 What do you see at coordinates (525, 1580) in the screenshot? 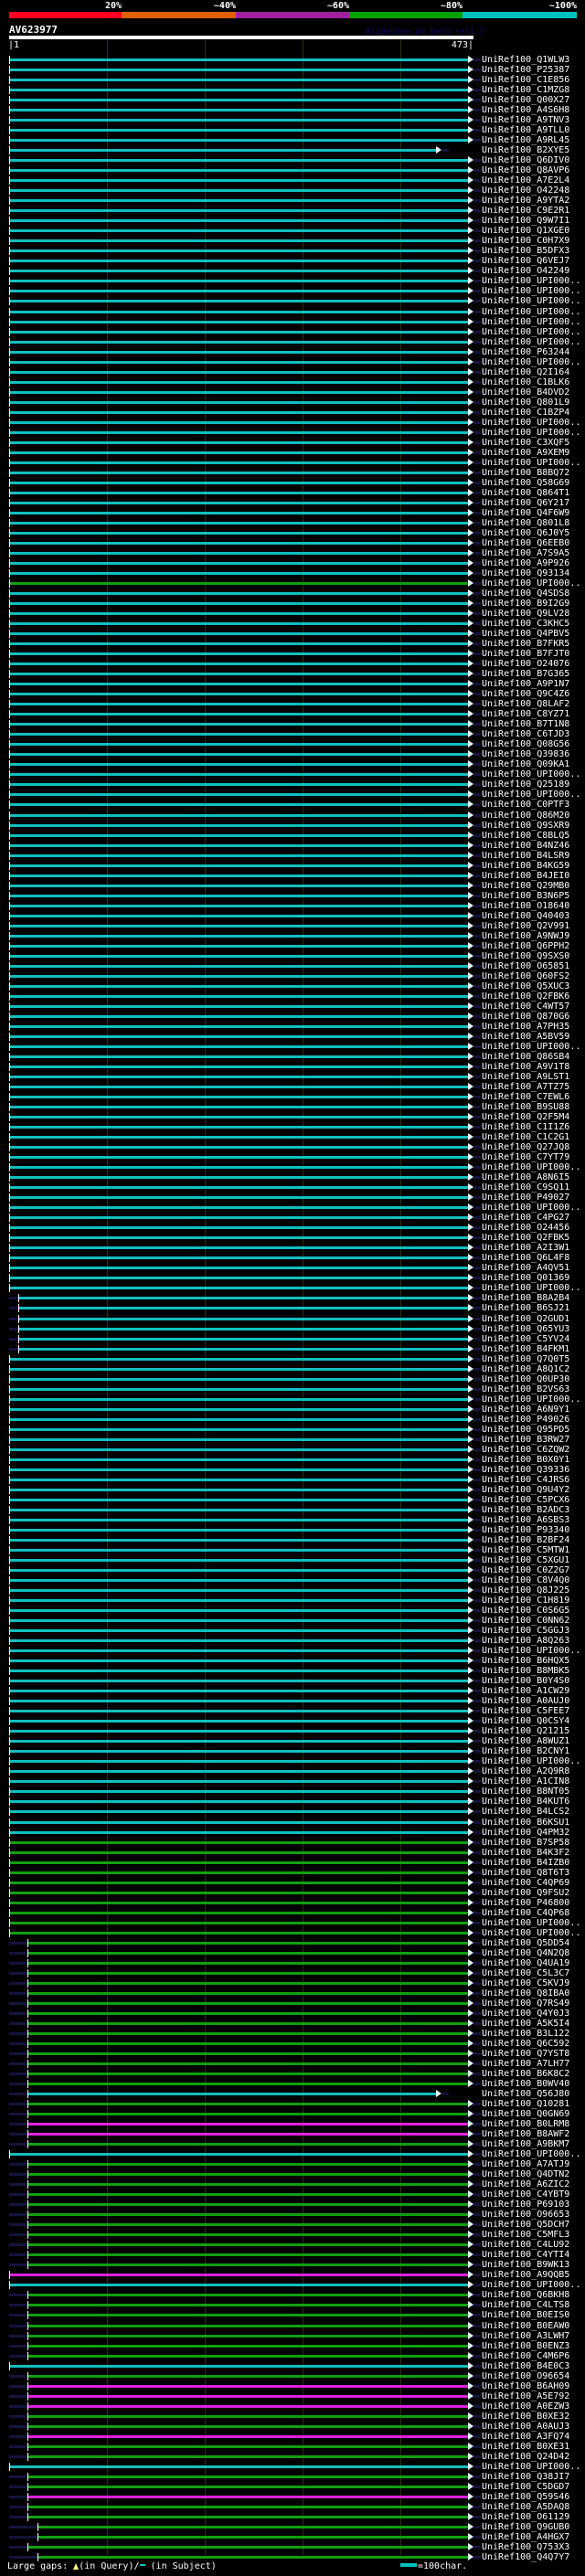
I see `subject-link: UniRef100_C8V4Q0` at bounding box center [525, 1580].